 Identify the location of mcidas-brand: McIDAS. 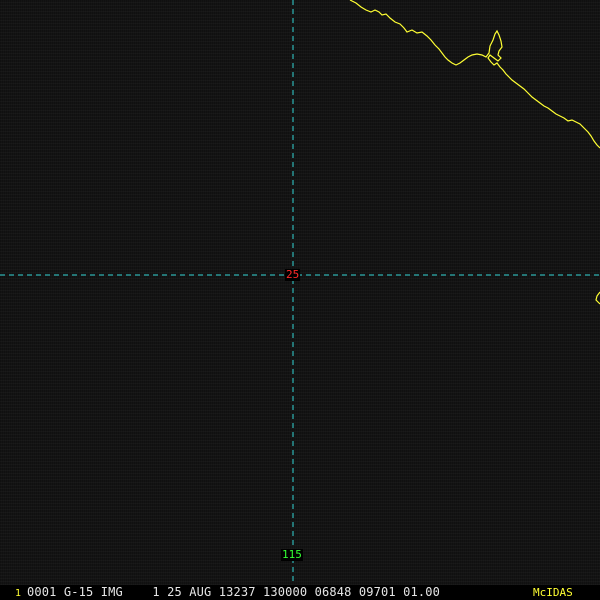
(553, 592).